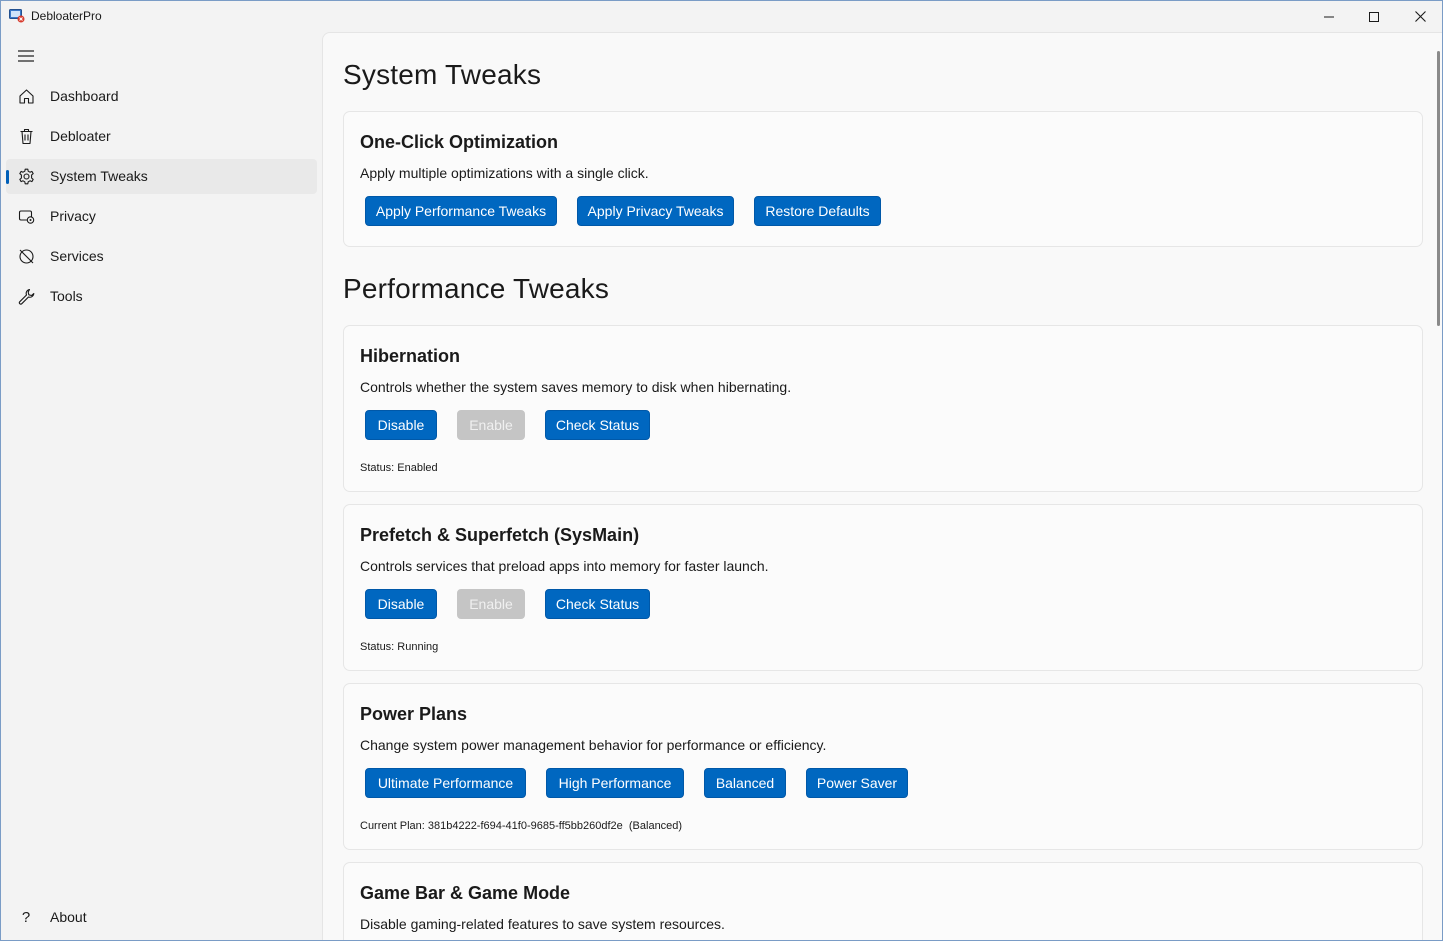  What do you see at coordinates (26, 256) in the screenshot?
I see `services-icon` at bounding box center [26, 256].